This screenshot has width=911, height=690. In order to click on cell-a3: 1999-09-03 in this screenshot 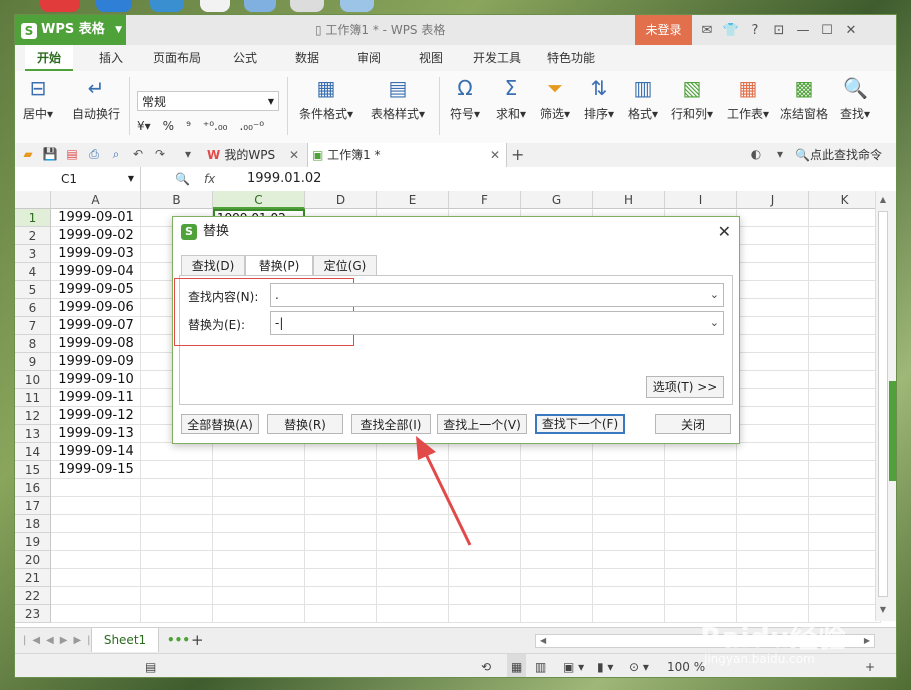, I will do `click(96, 254)`.